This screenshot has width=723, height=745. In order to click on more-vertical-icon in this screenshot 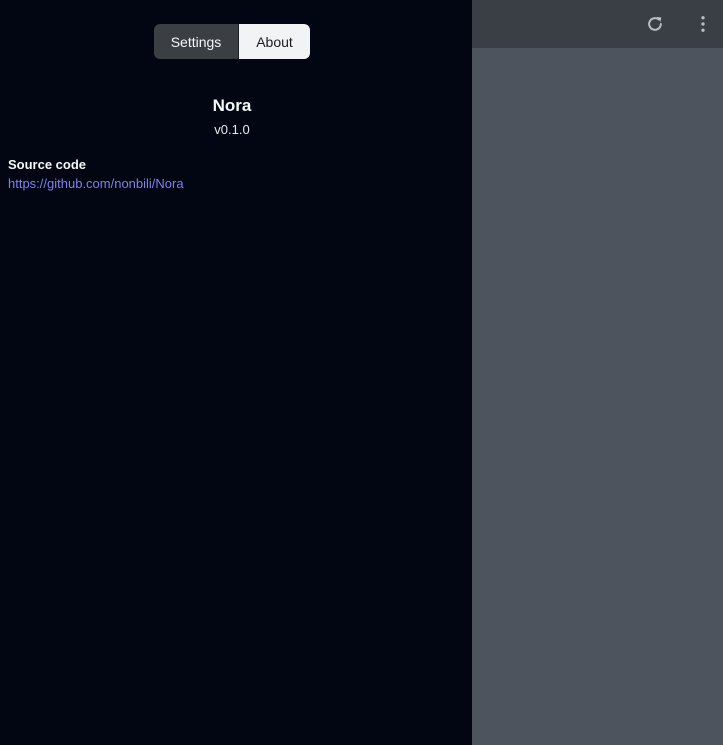, I will do `click(703, 24)`.